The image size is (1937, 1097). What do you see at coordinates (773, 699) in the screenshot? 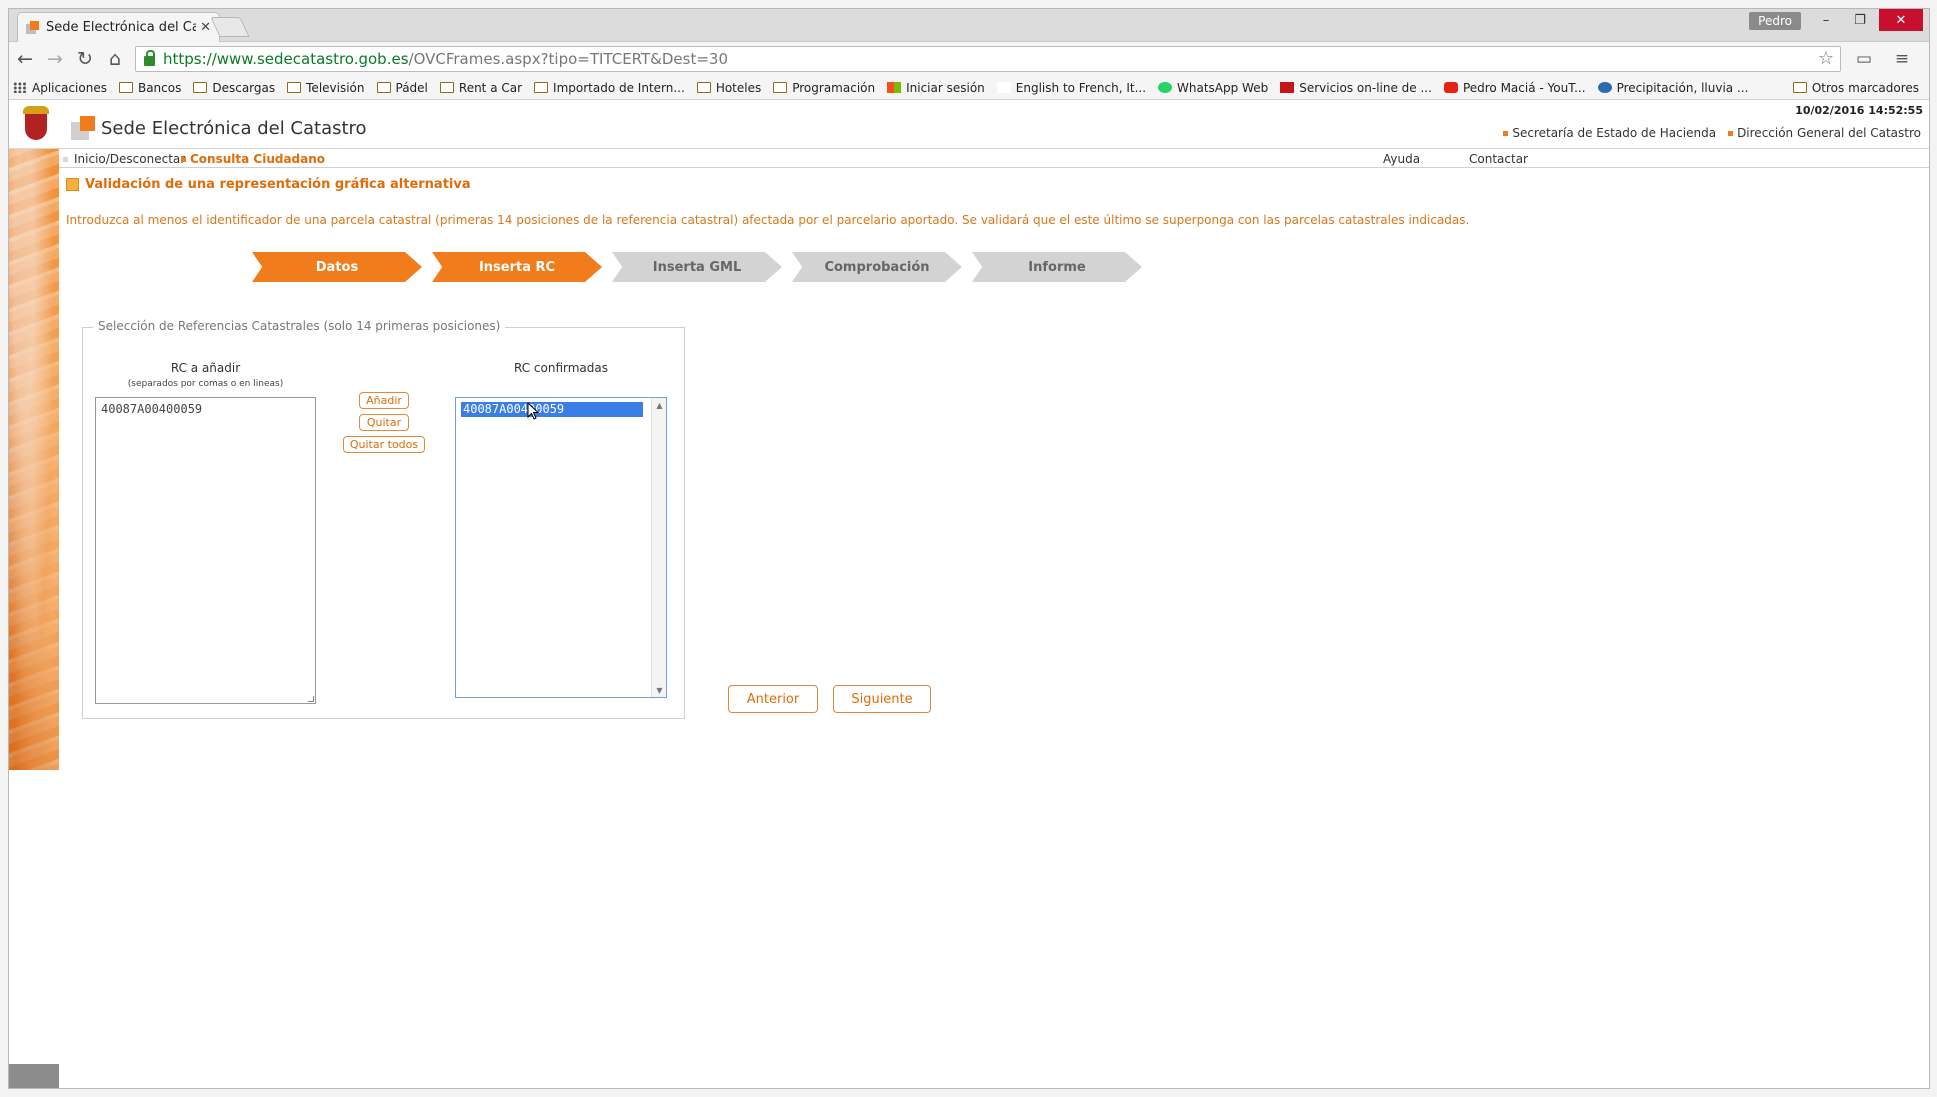
I see `previous-button: Anterior` at bounding box center [773, 699].